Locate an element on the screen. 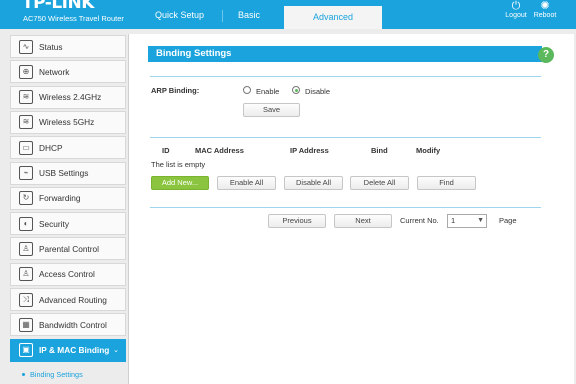 This screenshot has width=576, height=384. arp-binding-label: ARP Binding: is located at coordinates (175, 90).